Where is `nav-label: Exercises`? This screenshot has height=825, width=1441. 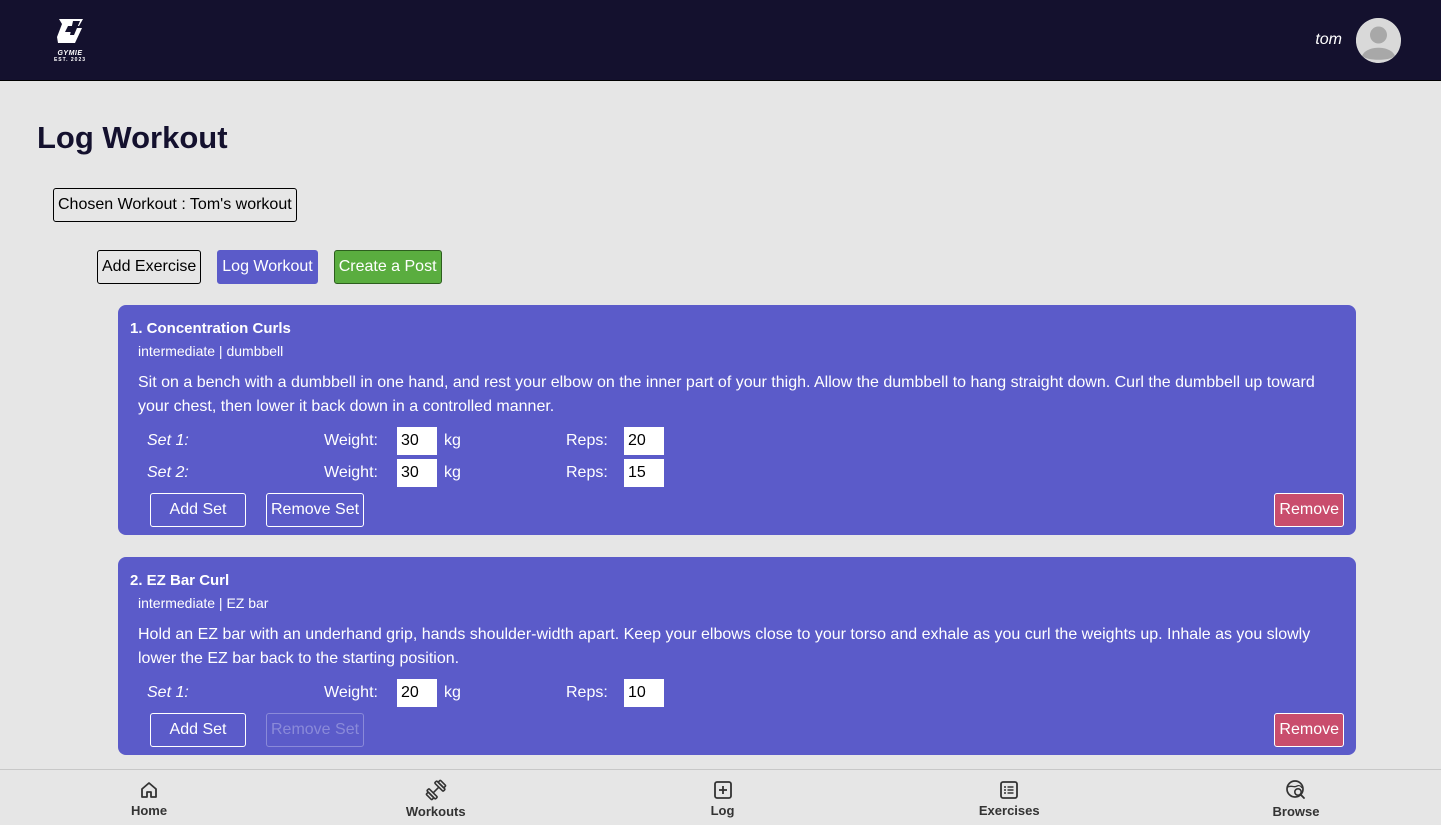
nav-label: Exercises is located at coordinates (1009, 810).